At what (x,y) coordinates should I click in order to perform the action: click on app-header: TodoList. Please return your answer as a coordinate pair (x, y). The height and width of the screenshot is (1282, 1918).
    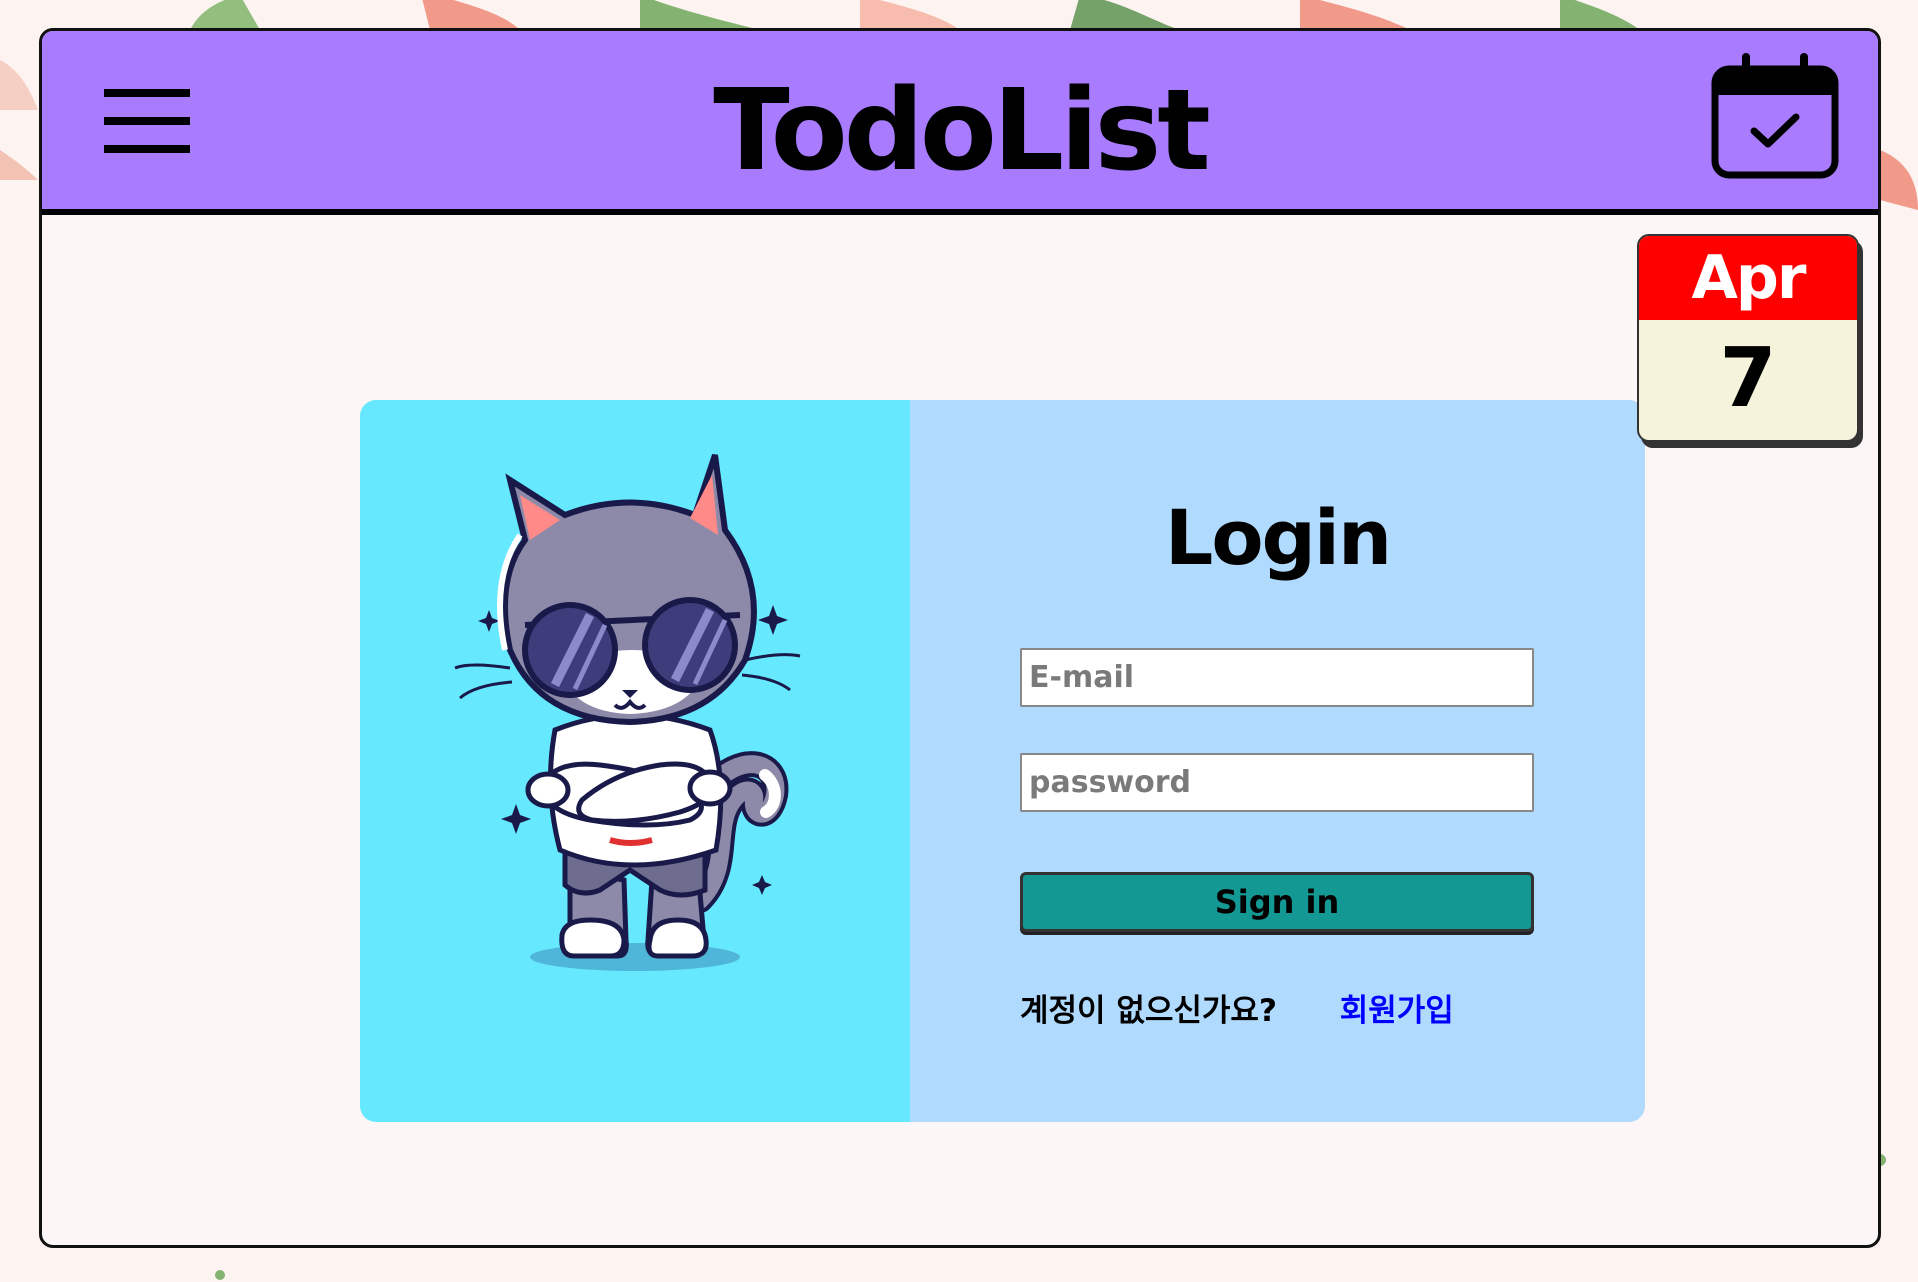
    Looking at the image, I should click on (960, 123).